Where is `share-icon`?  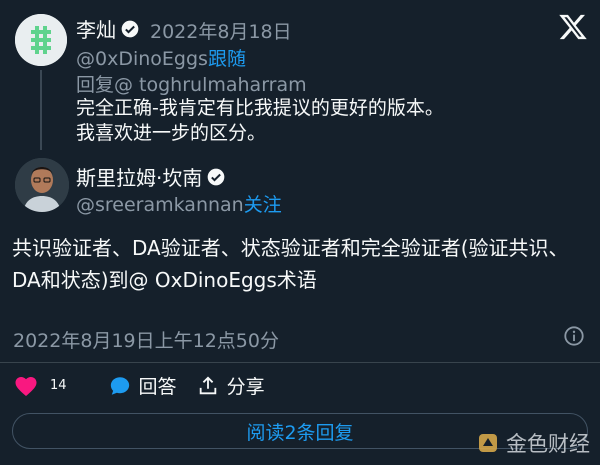 share-icon is located at coordinates (207, 384).